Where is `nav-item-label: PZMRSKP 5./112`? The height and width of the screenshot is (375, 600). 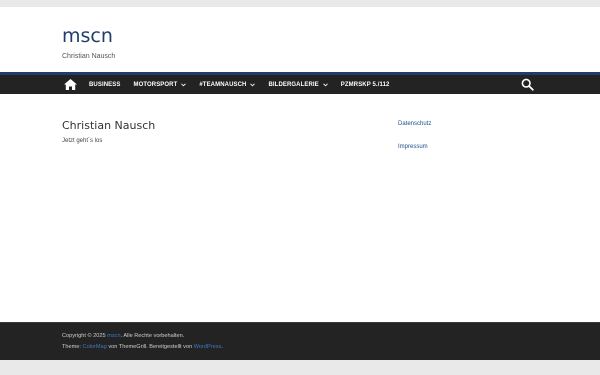
nav-item-label: PZMRSKP 5./112 is located at coordinates (365, 84).